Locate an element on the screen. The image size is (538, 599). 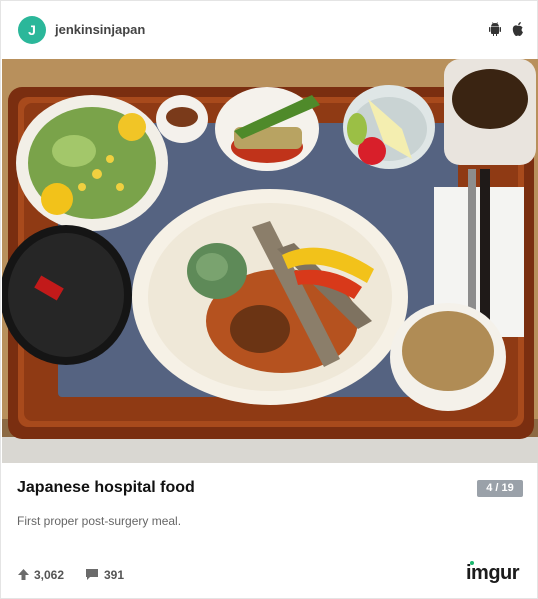
image-counter-badge: 4 / 19 is located at coordinates (500, 488).